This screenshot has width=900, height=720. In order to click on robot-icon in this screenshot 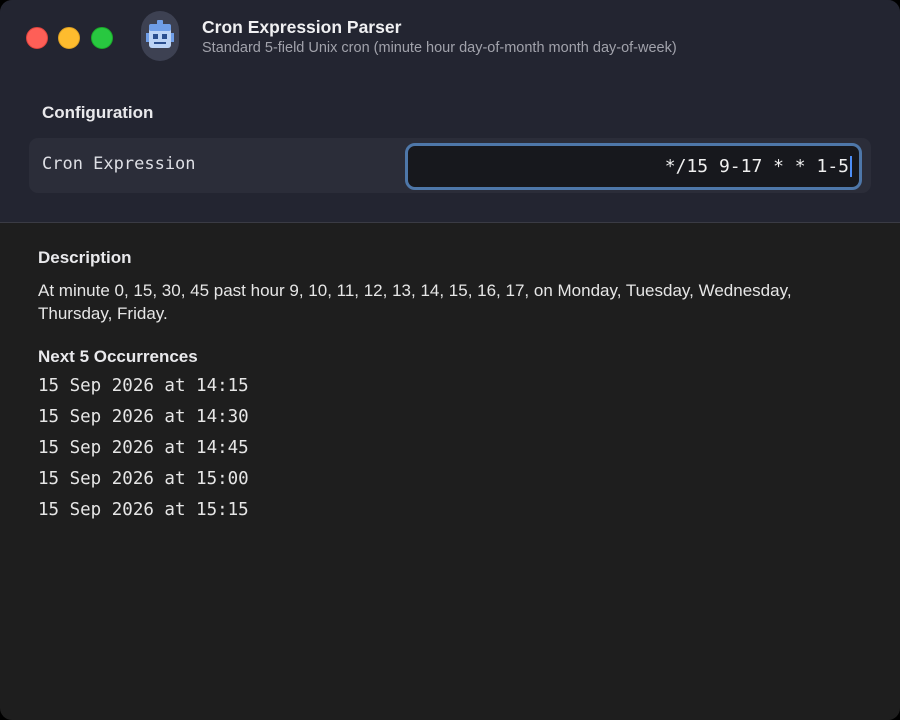, I will do `click(160, 34)`.